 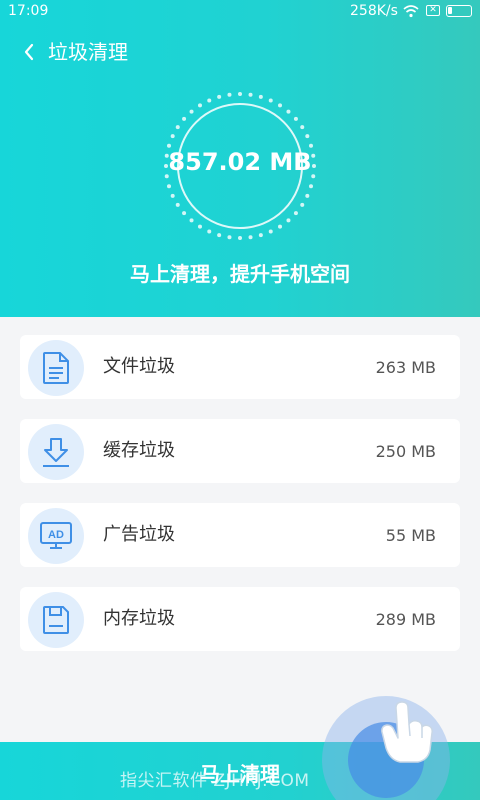 I want to click on status-bar: 17:09 258K/s ✕, so click(x=240, y=12).